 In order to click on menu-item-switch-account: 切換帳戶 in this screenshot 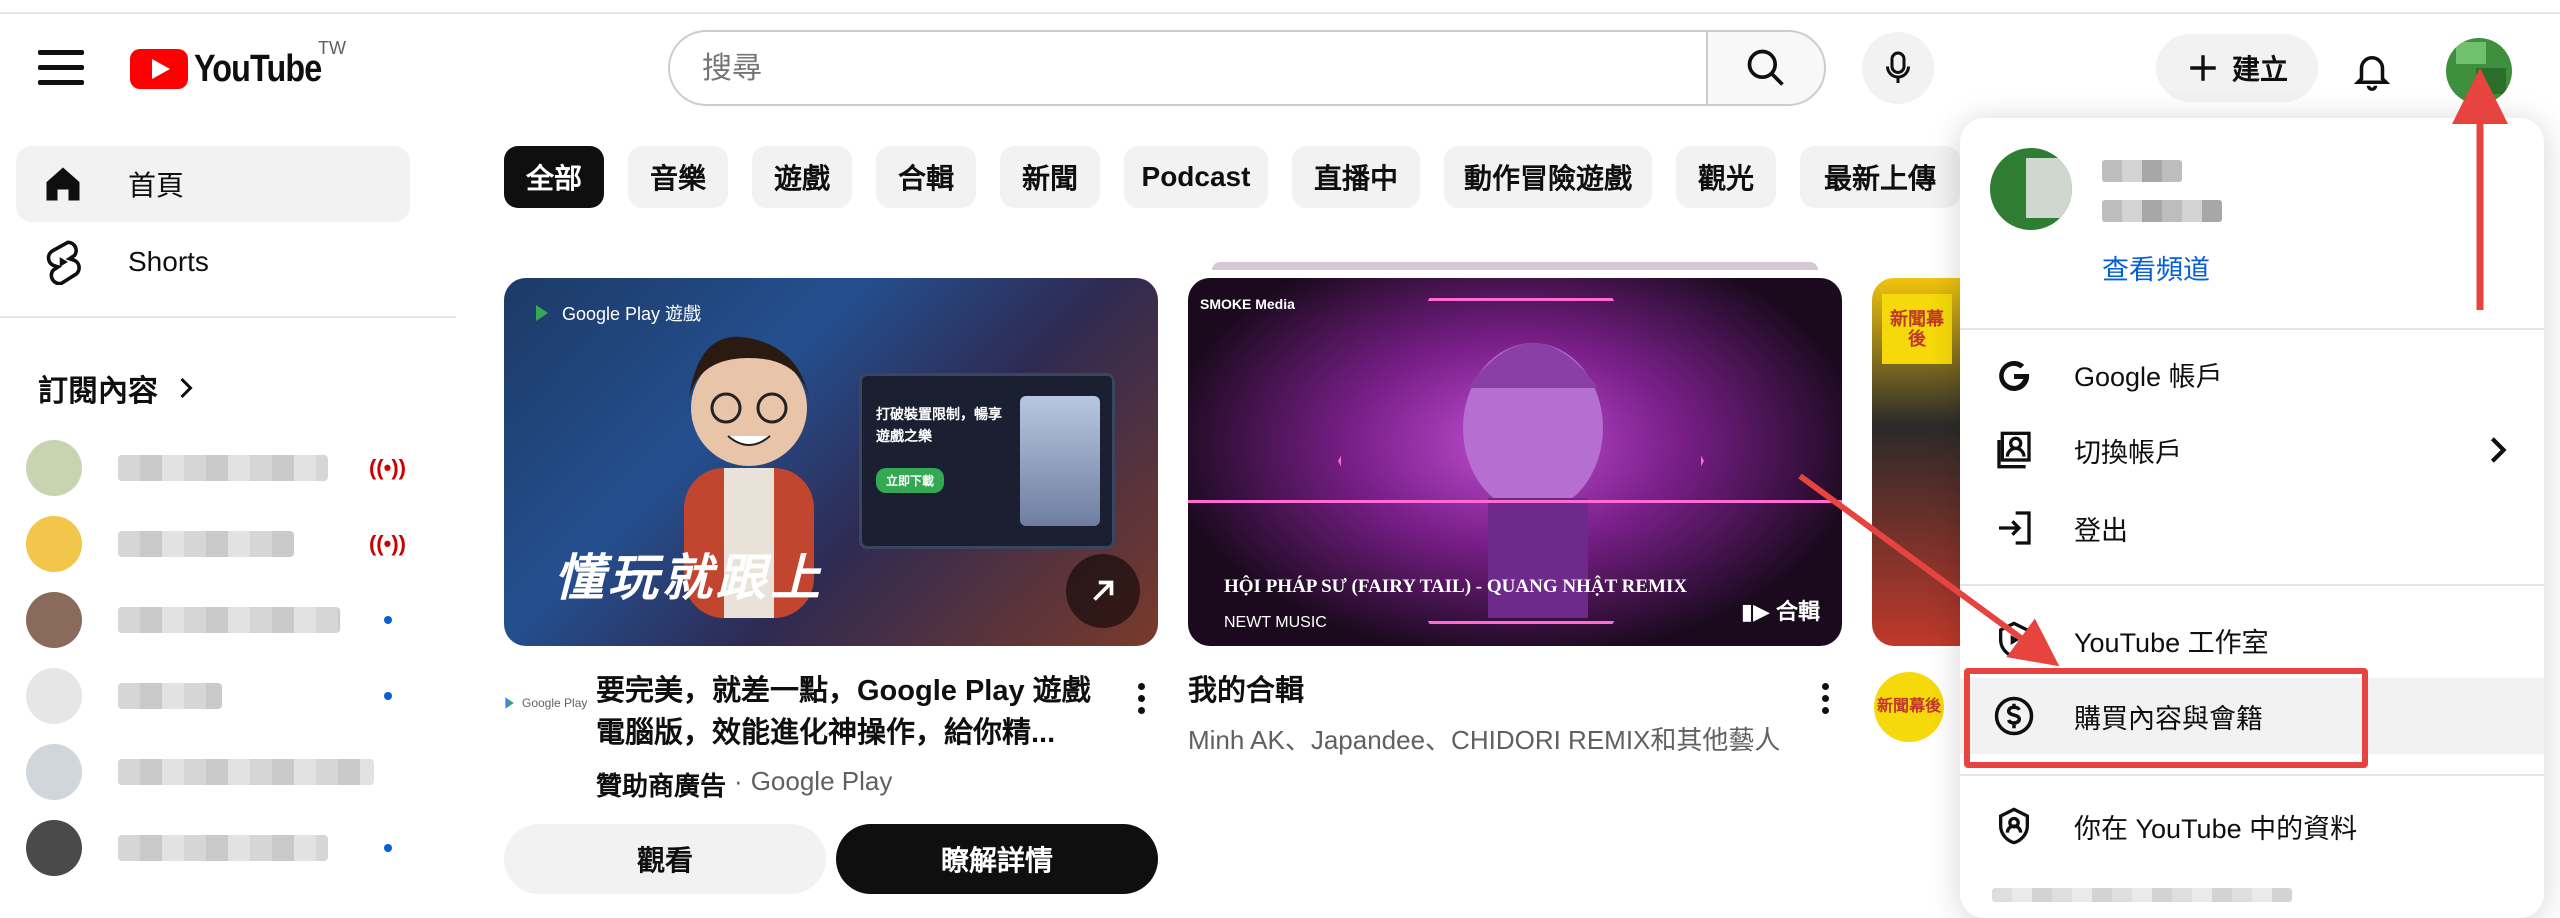, I will do `click(2252, 450)`.